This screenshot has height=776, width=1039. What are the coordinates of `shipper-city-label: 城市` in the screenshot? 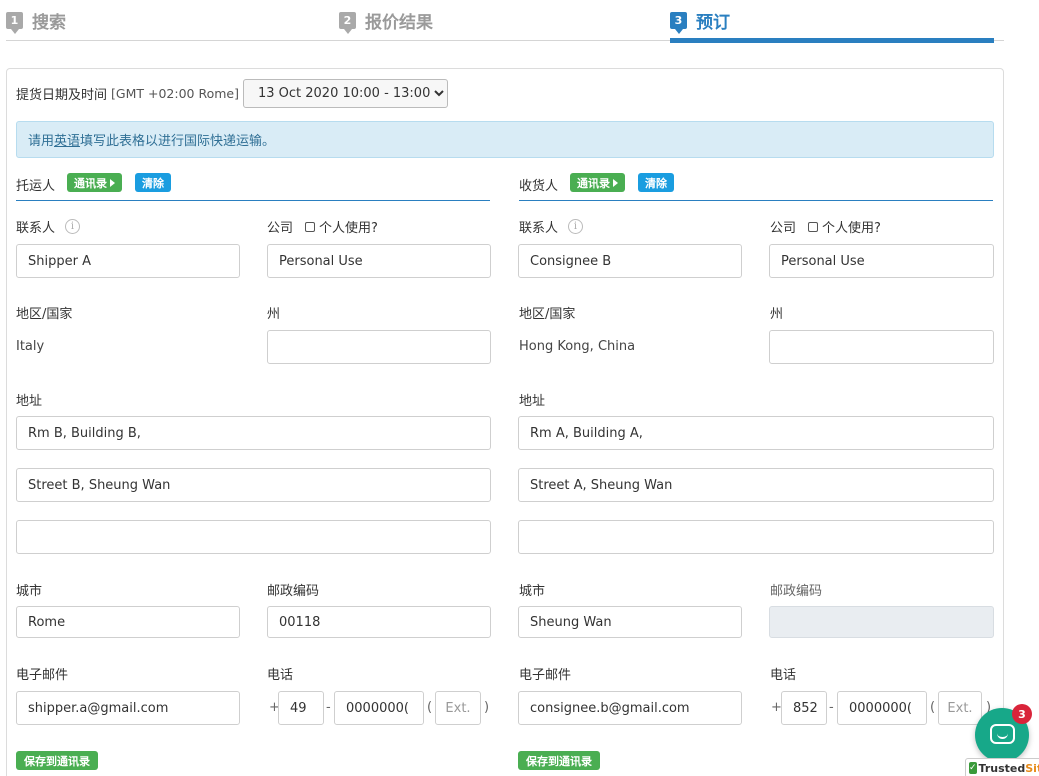 It's located at (29, 591).